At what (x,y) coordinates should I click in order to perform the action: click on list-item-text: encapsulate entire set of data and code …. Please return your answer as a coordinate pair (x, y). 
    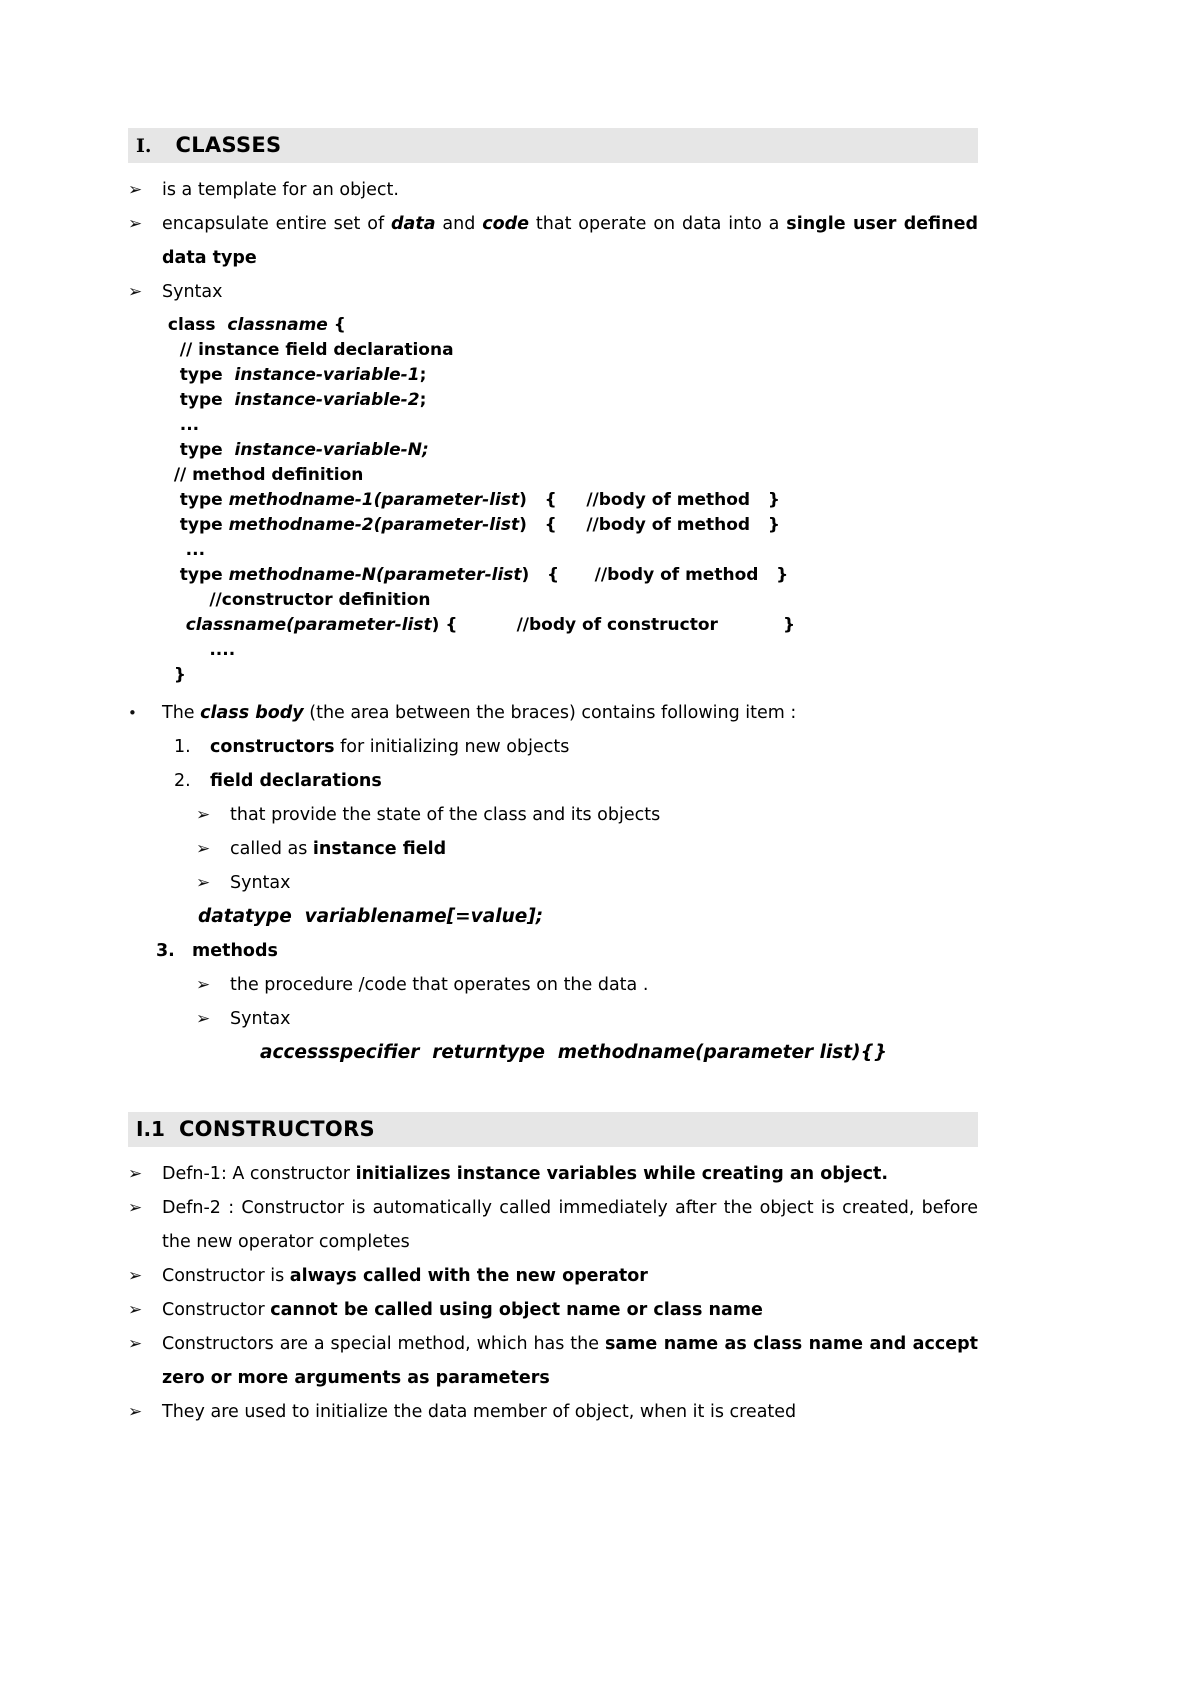
    Looking at the image, I should click on (570, 241).